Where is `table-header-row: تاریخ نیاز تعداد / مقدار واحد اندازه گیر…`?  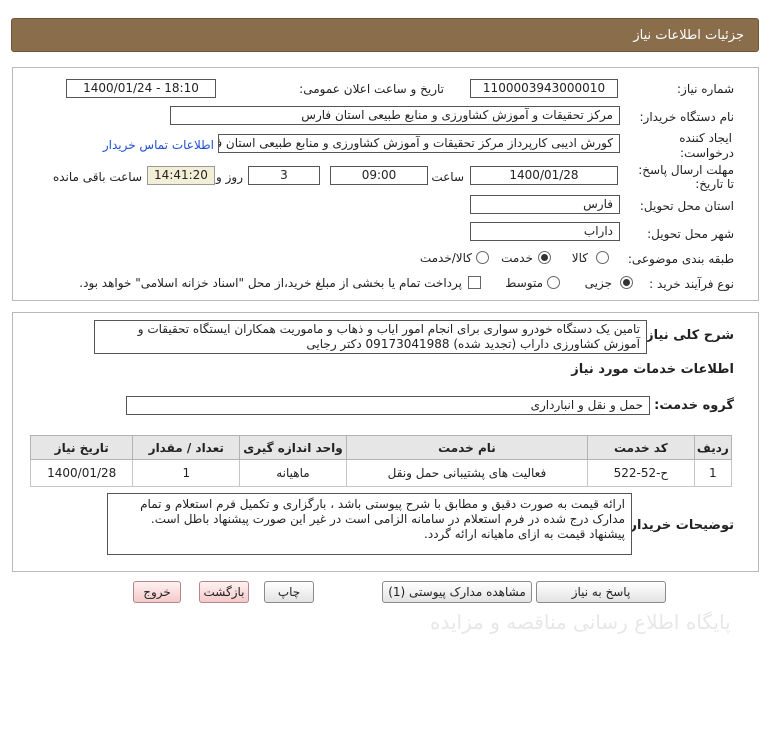 table-header-row: تاریخ نیاز تعداد / مقدار واحد اندازه گیر… is located at coordinates (381, 447).